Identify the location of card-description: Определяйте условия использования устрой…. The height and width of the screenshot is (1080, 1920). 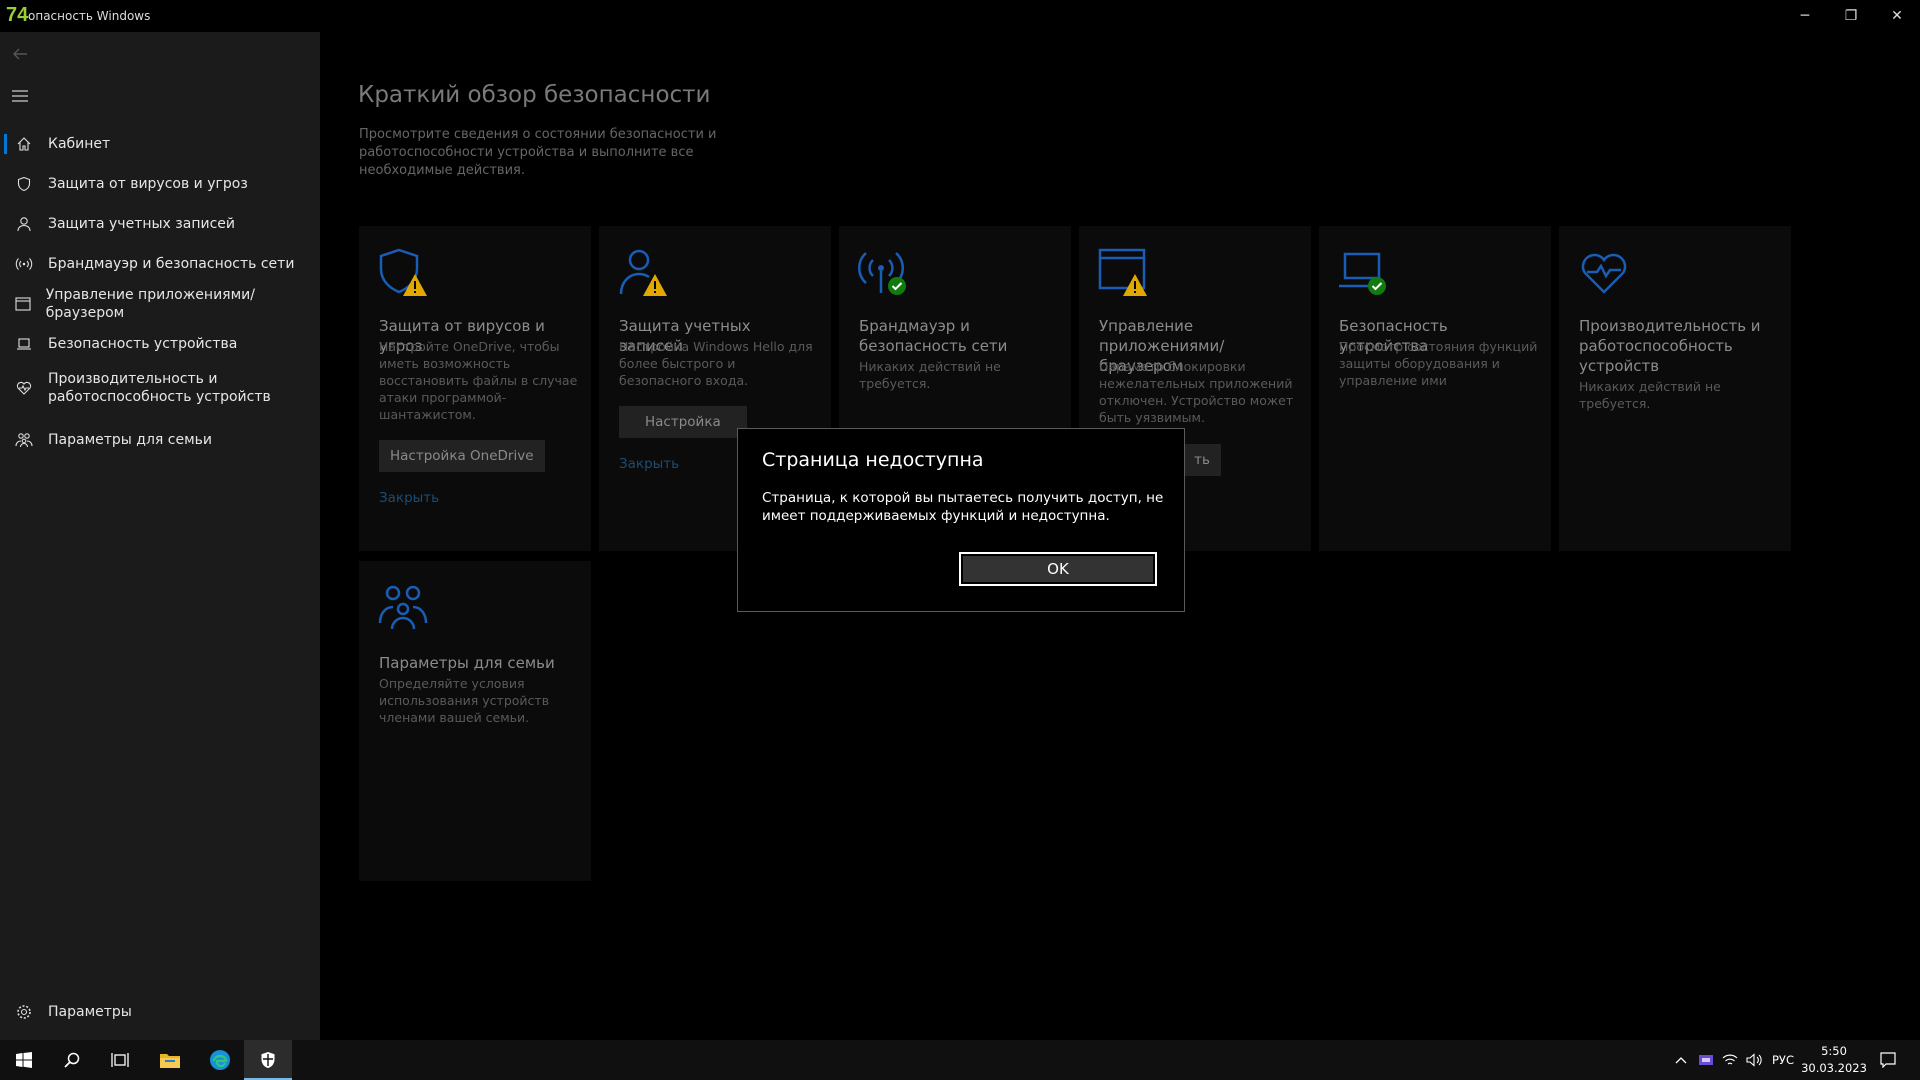
(464, 700).